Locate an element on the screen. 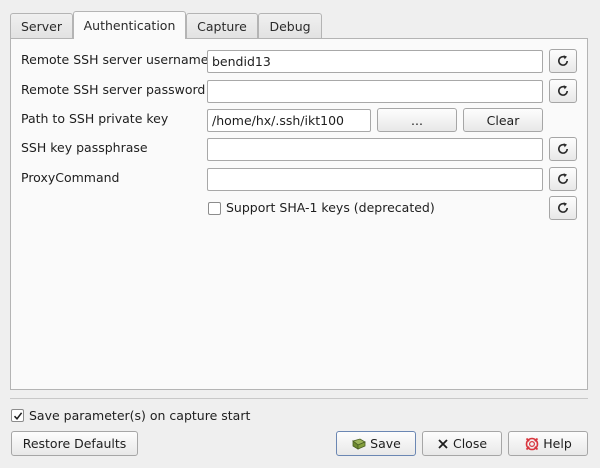 This screenshot has height=468, width=600. passphrase-label: SSH key passphrase is located at coordinates (84, 147).